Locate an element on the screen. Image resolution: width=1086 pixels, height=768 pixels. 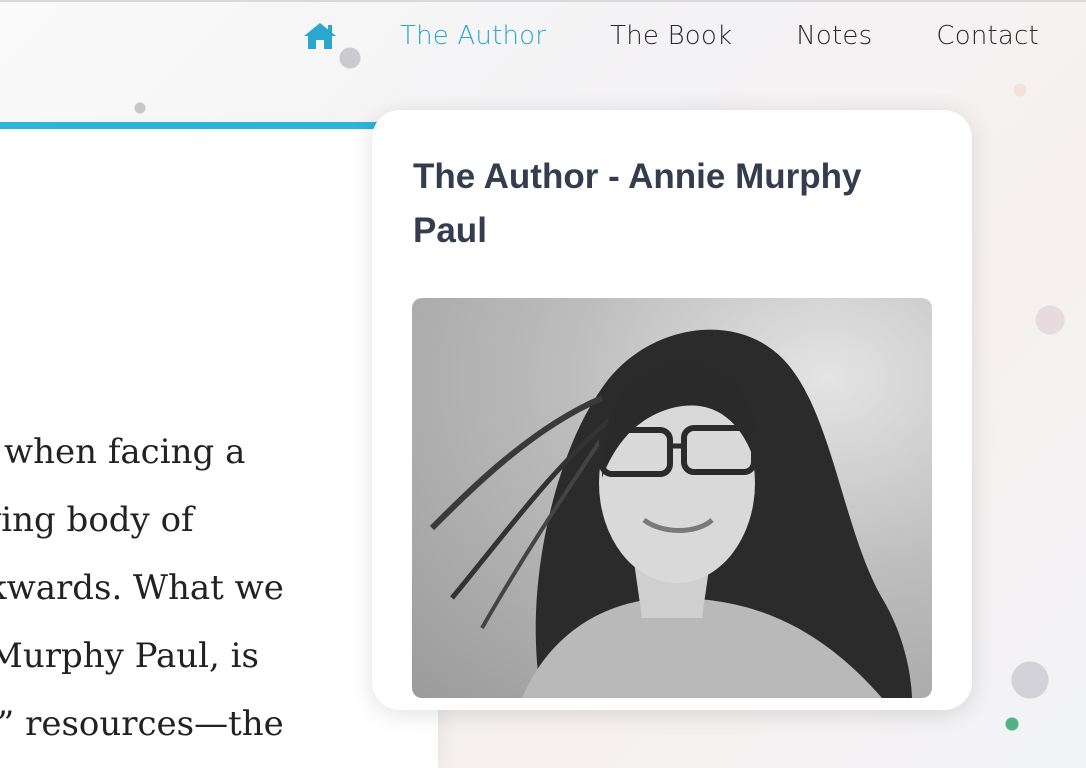
accent-rule is located at coordinates (200, 125).